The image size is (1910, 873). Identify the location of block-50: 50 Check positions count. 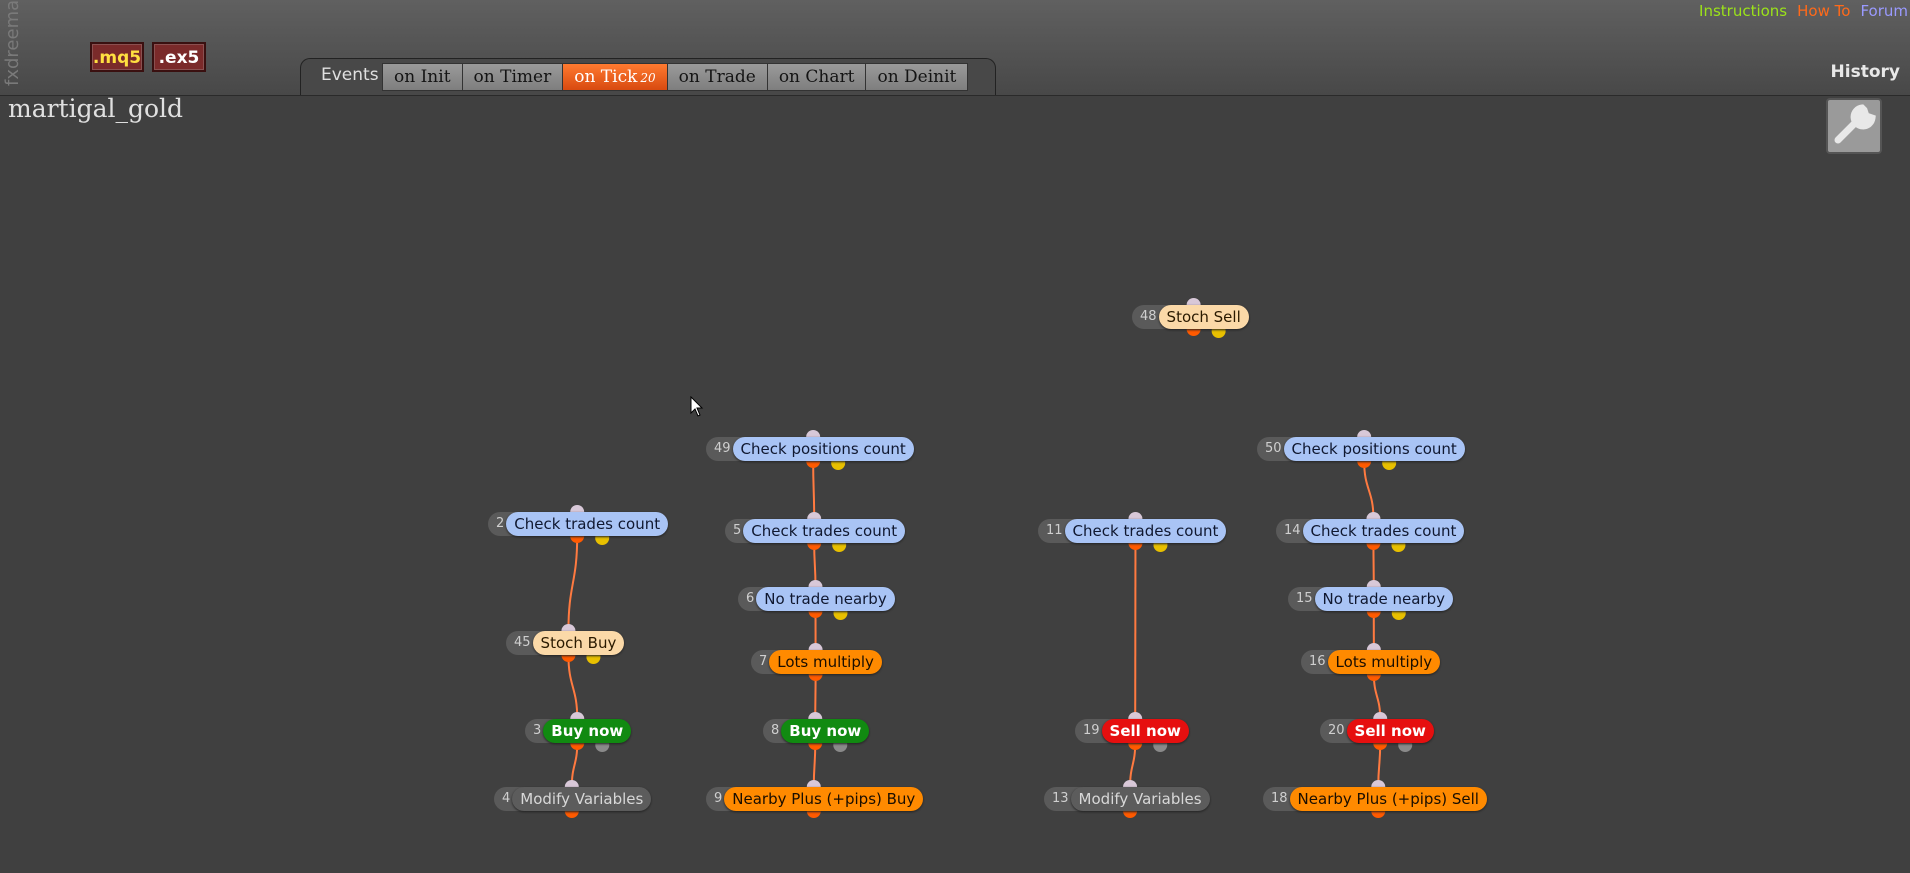
(1361, 449).